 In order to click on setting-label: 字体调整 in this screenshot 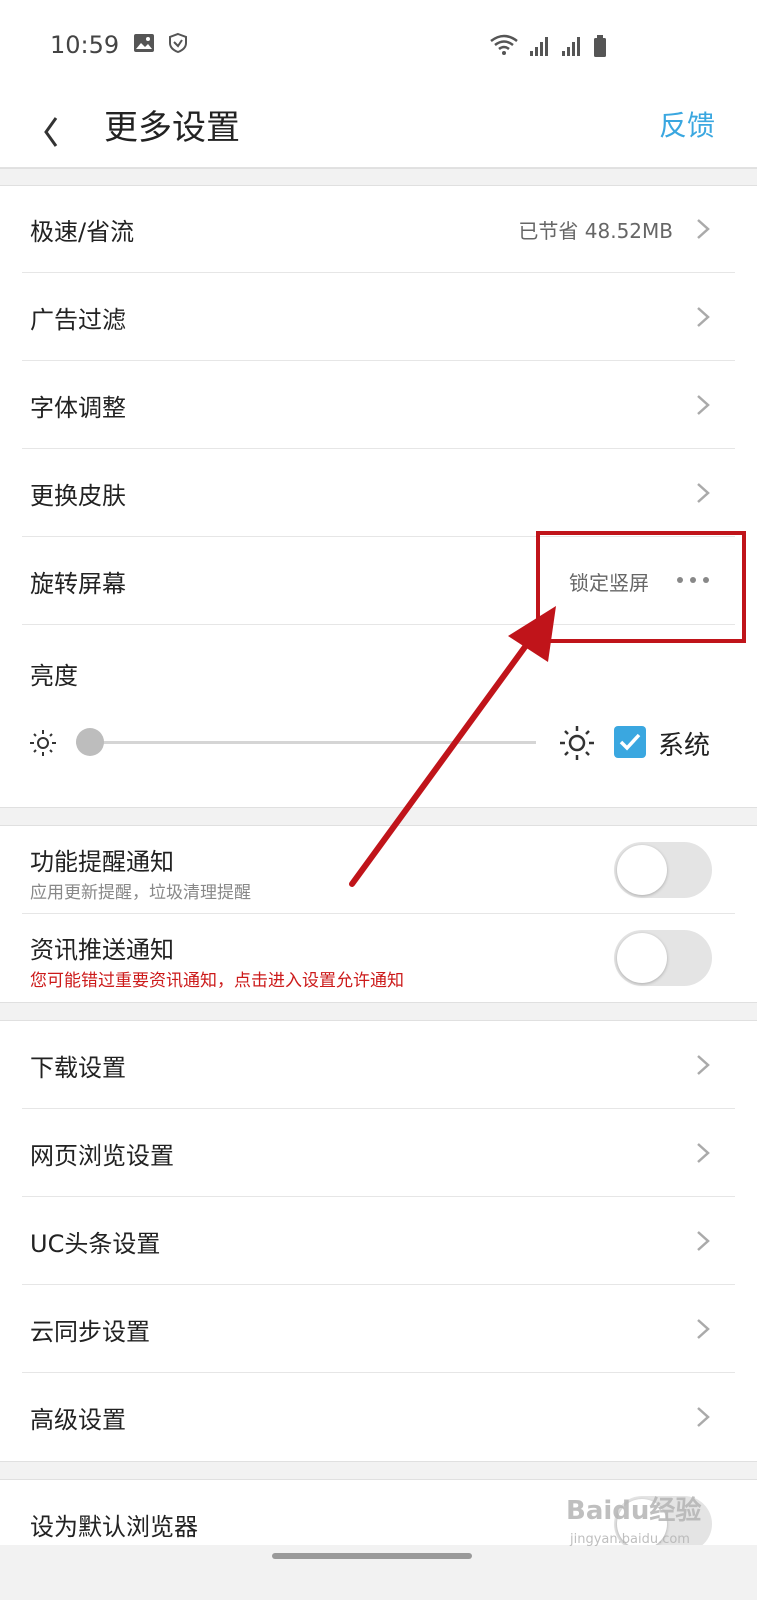, I will do `click(78, 408)`.